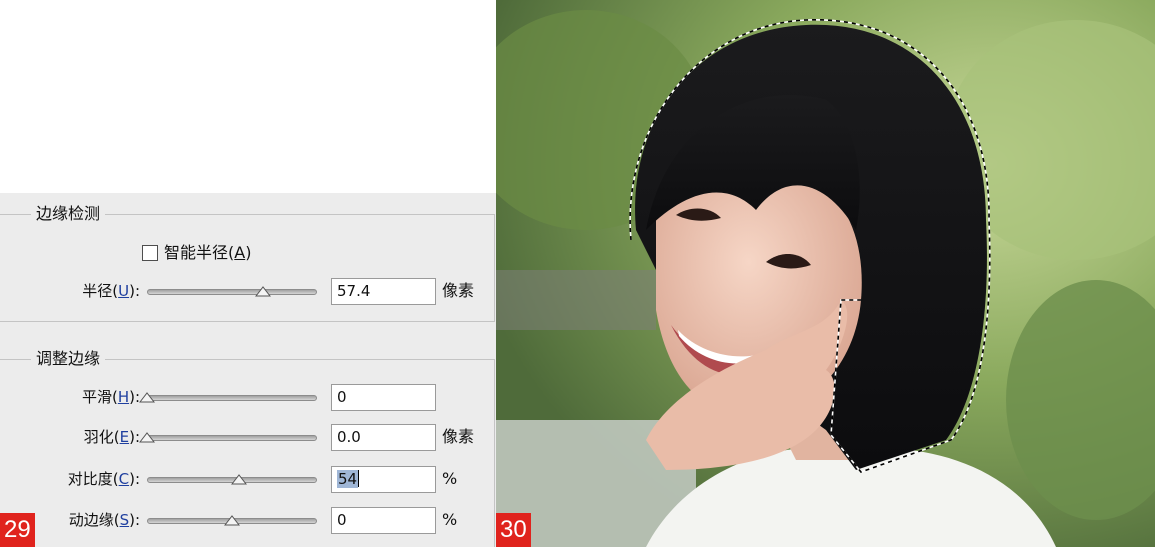 The height and width of the screenshot is (547, 1155). I want to click on smart-radius-label: 智能半径(A), so click(207, 253).